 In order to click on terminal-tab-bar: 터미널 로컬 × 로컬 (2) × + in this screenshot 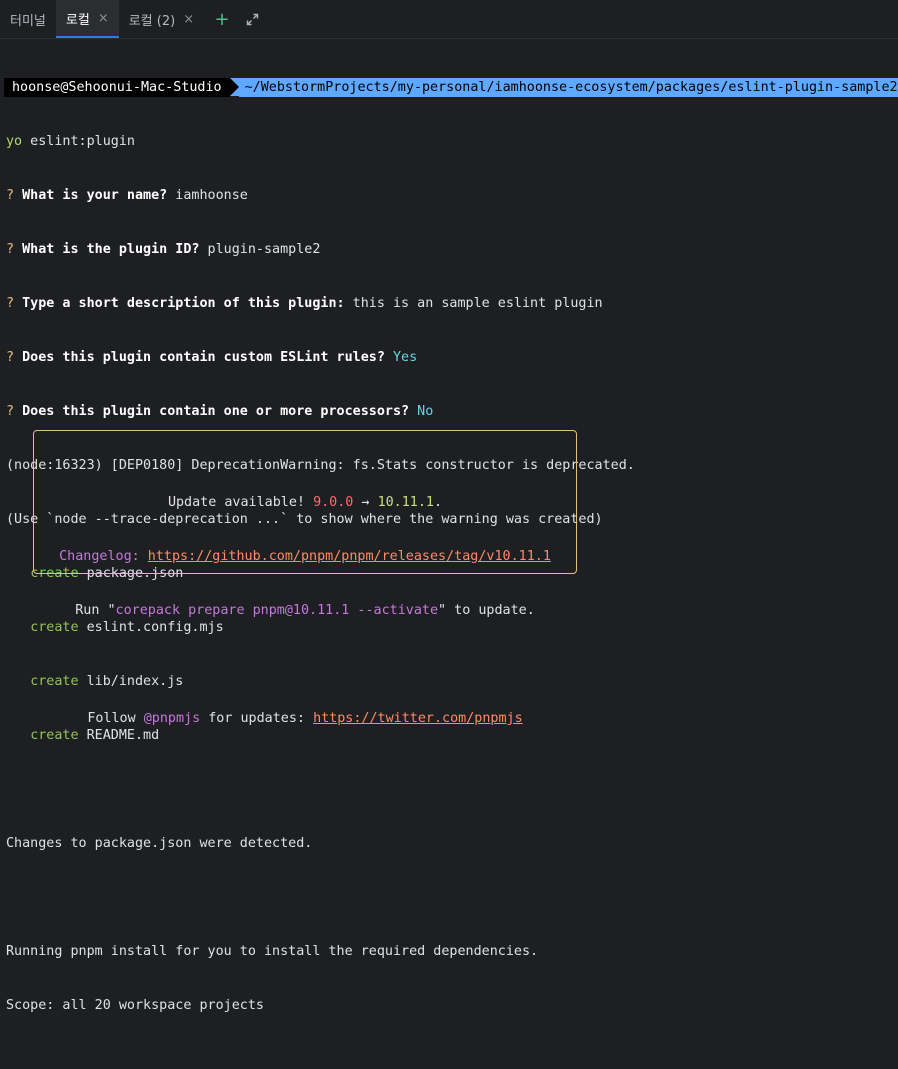, I will do `click(449, 19)`.